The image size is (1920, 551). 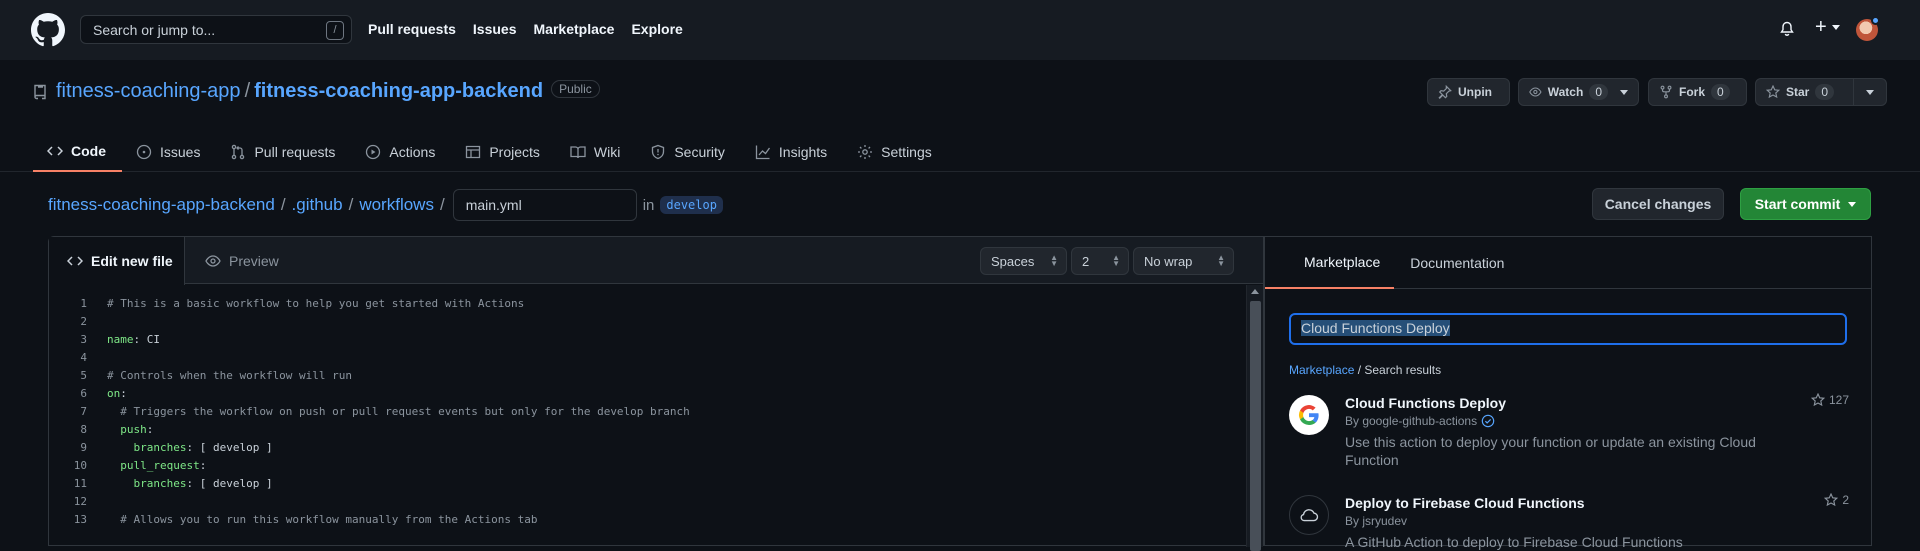 What do you see at coordinates (132, 261) in the screenshot?
I see `edit-file-tab-label: Edit new file` at bounding box center [132, 261].